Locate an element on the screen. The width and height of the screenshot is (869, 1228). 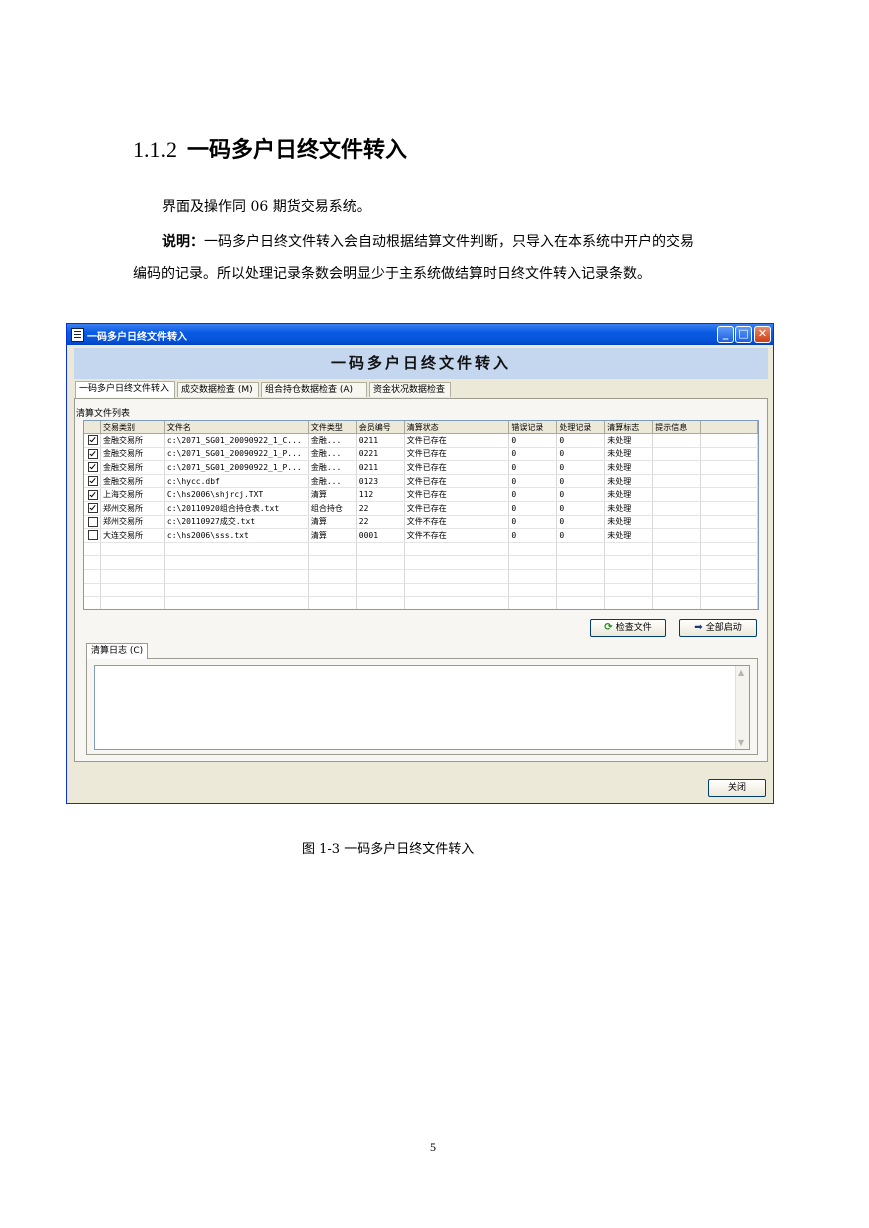
cell-flag: 未处理 is located at coordinates (629, 454).